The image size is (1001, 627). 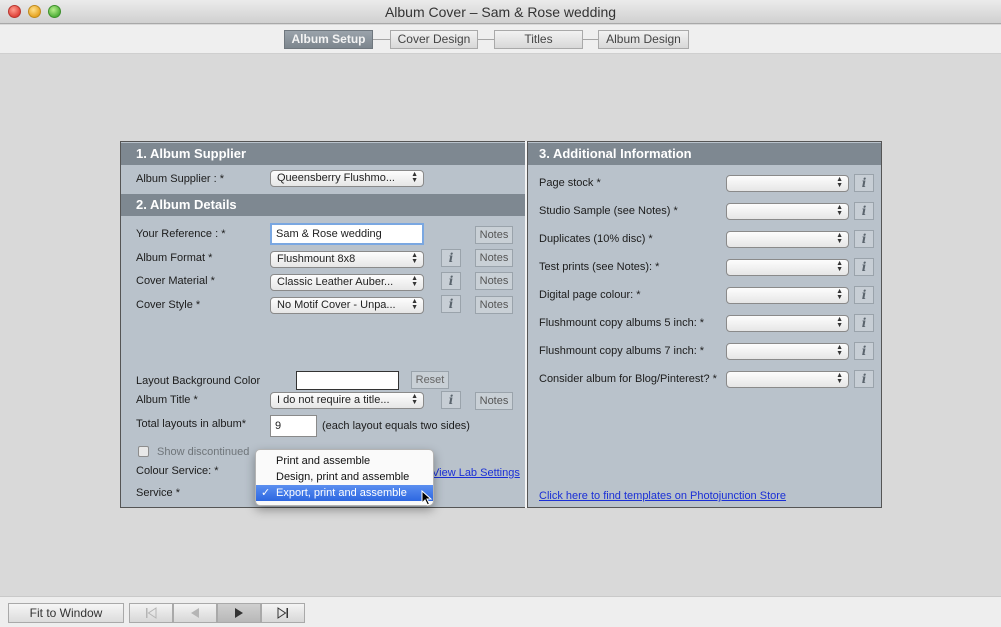 What do you see at coordinates (168, 305) in the screenshot?
I see `style-label: Cover Style *` at bounding box center [168, 305].